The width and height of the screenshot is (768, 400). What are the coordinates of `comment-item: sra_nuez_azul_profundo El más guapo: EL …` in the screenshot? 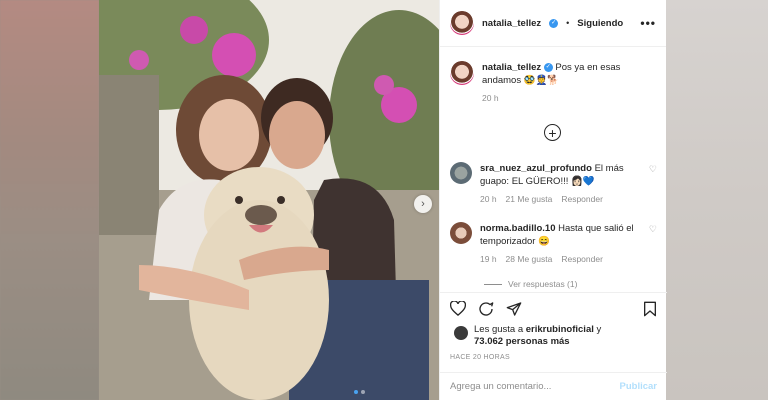 It's located at (553, 184).